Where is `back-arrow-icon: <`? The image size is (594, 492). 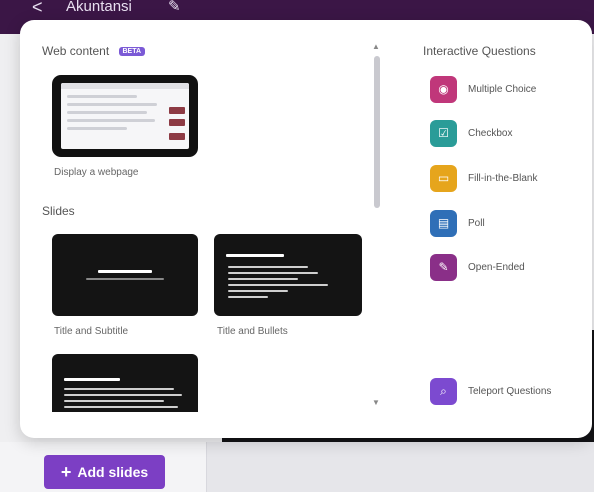
back-arrow-icon: < is located at coordinates (37, 9).